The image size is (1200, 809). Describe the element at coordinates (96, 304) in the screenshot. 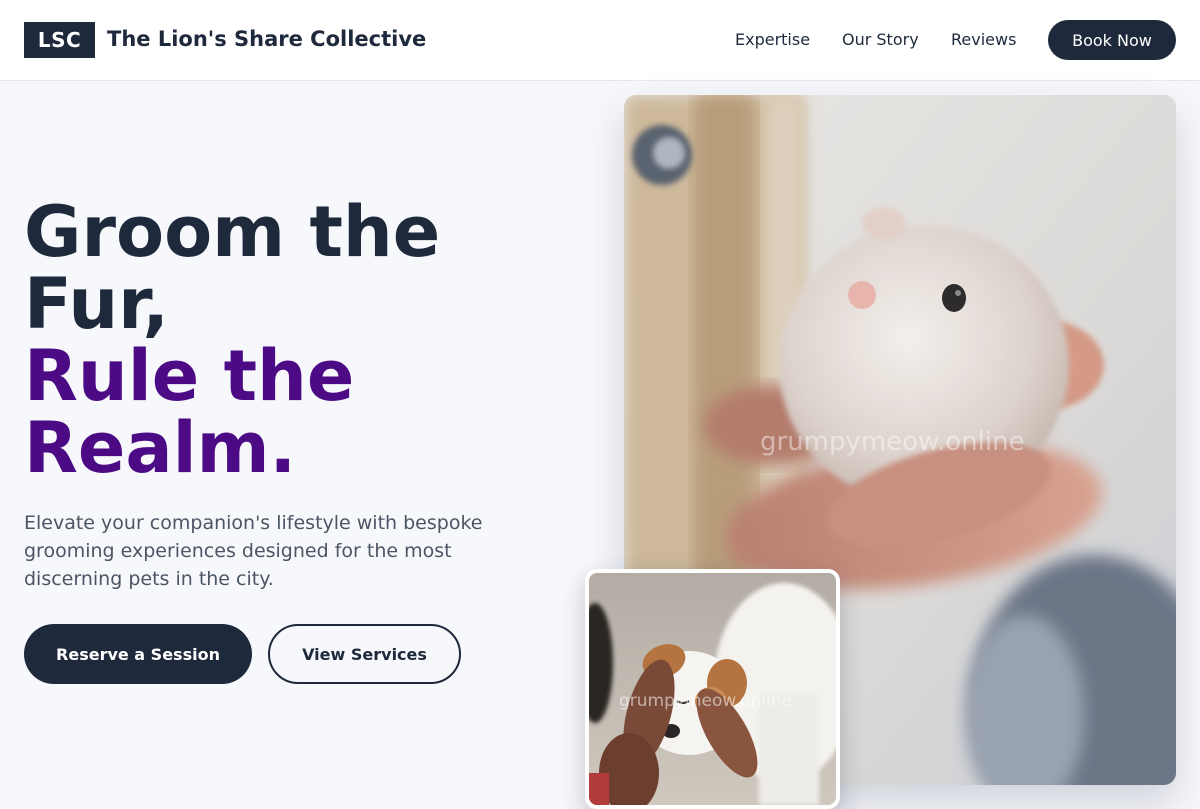

I see `headline-line-2: Fur,` at that location.